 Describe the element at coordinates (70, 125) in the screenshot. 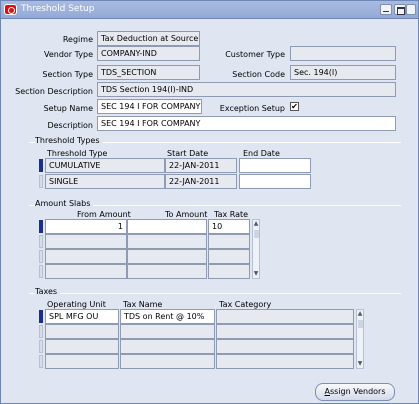

I see `description-label: Description` at that location.